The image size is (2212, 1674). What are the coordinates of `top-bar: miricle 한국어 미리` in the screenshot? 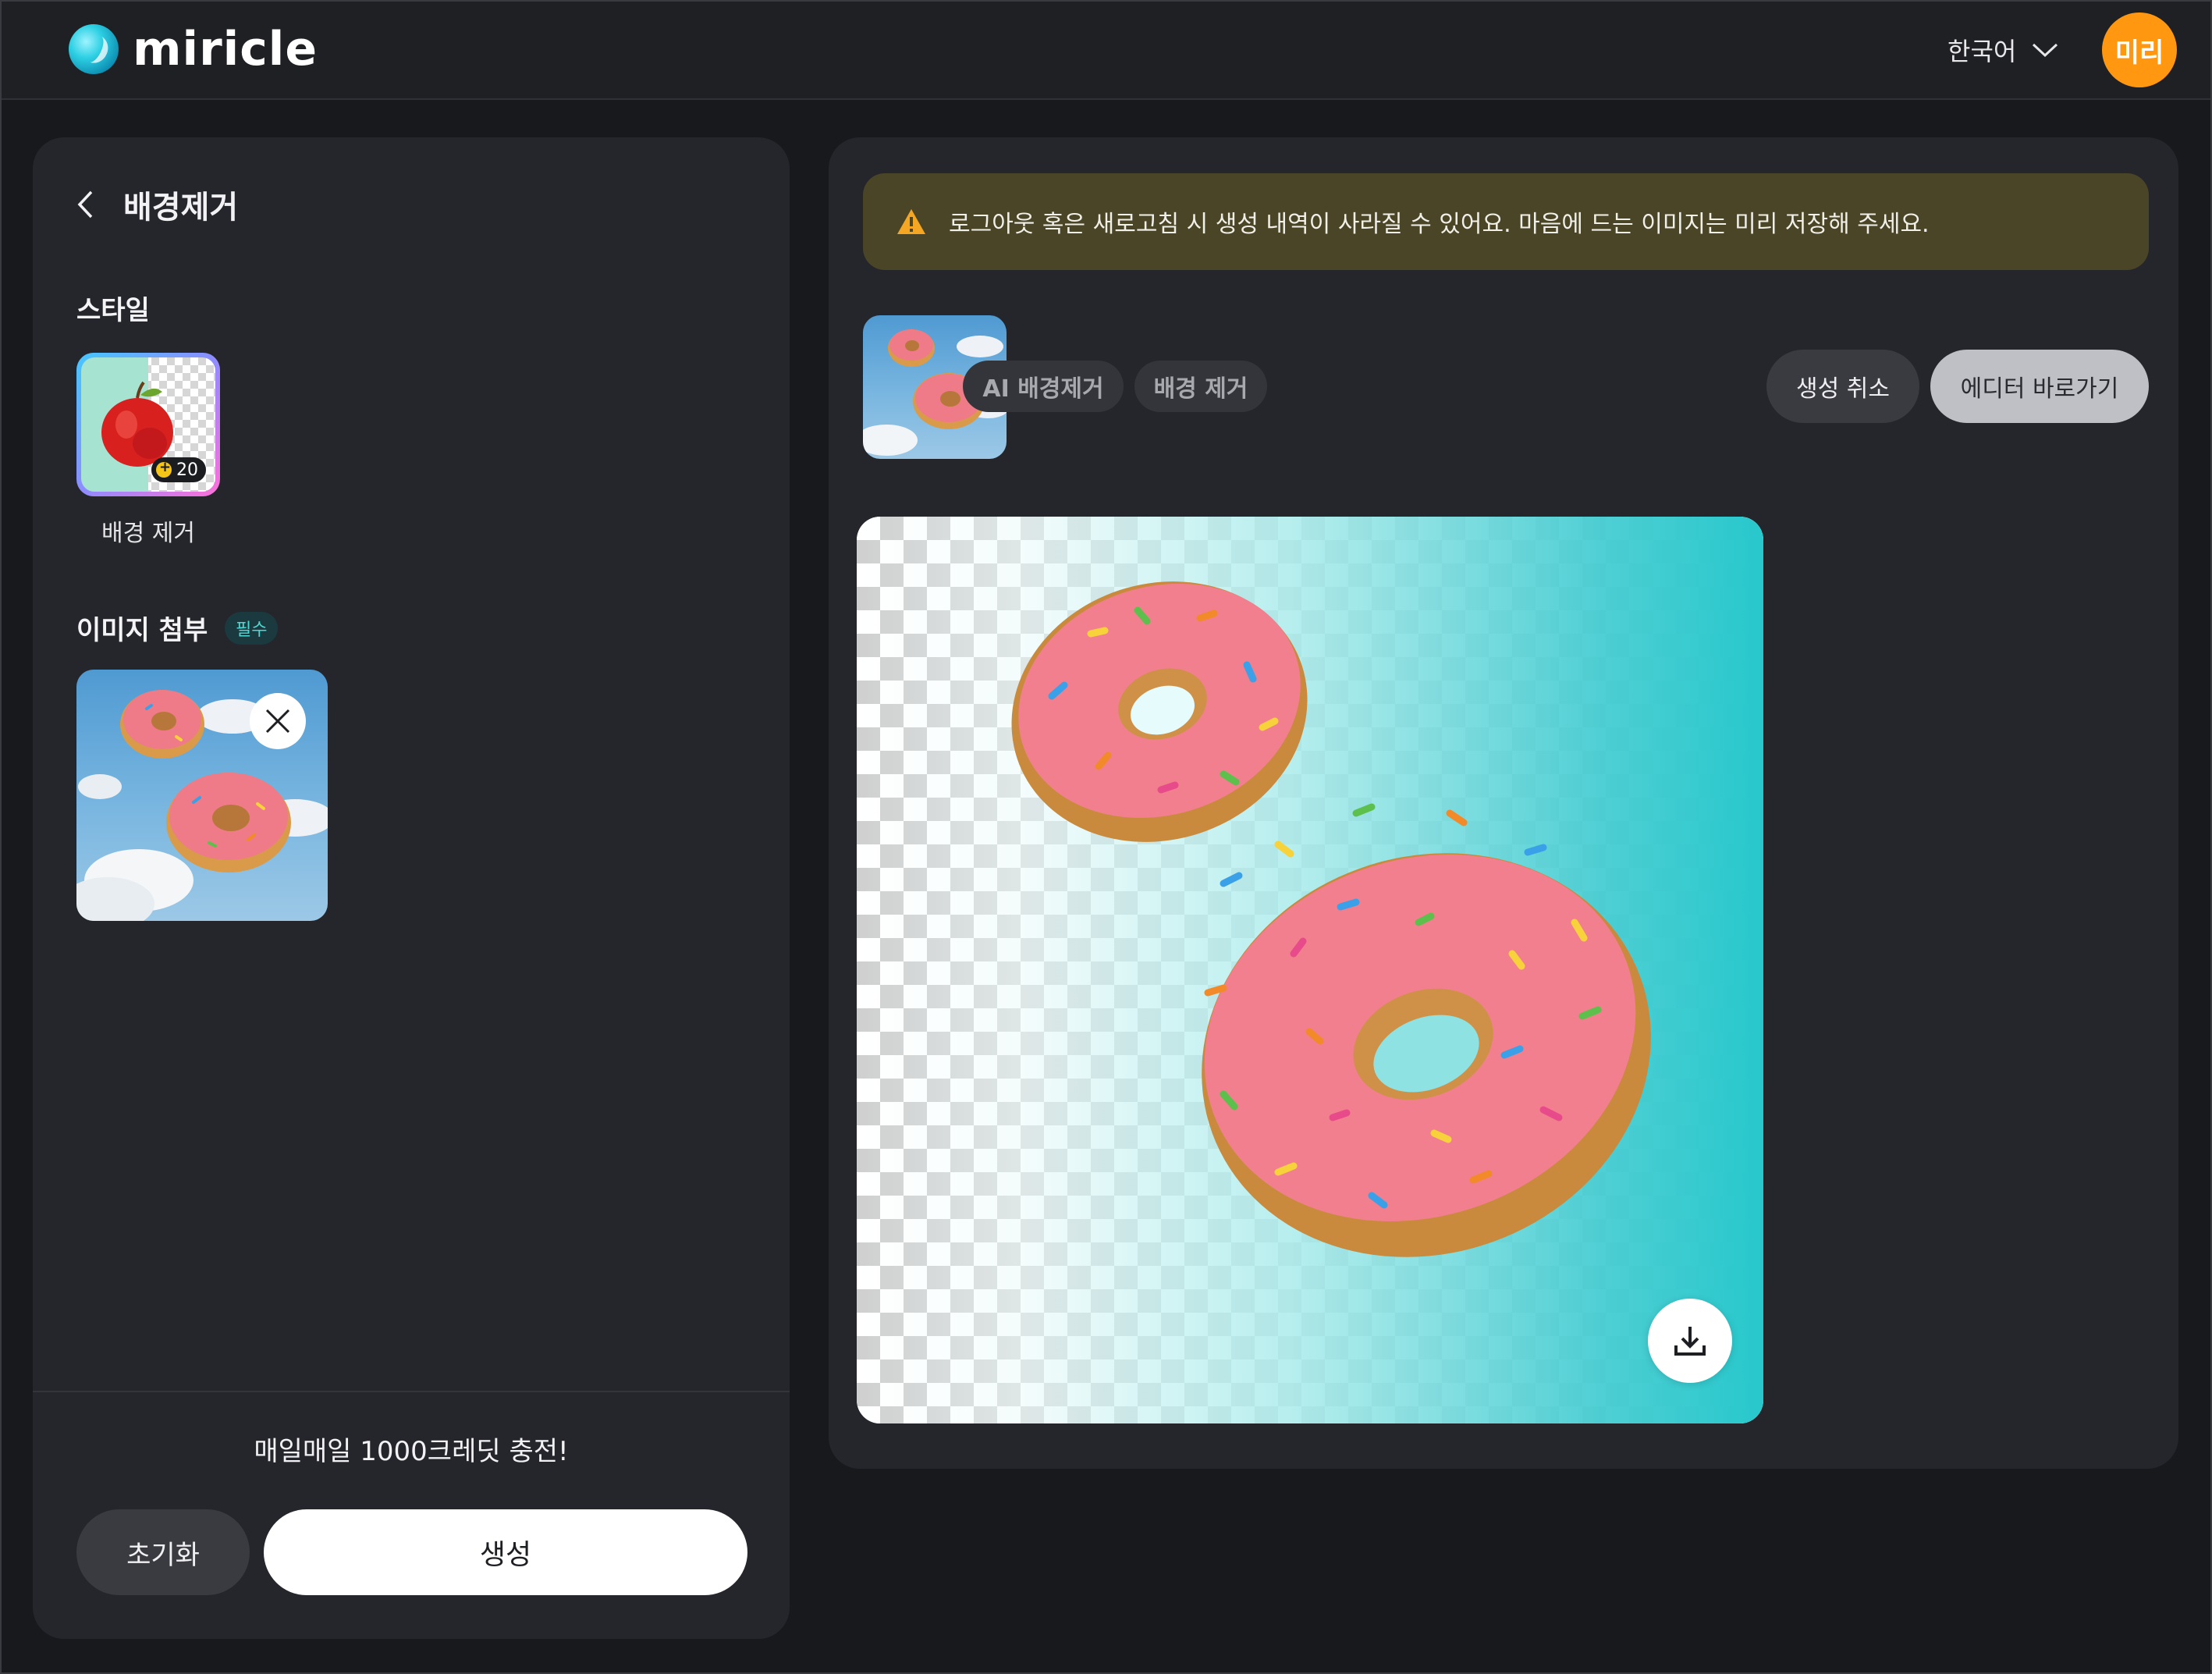 It's located at (1106, 50).